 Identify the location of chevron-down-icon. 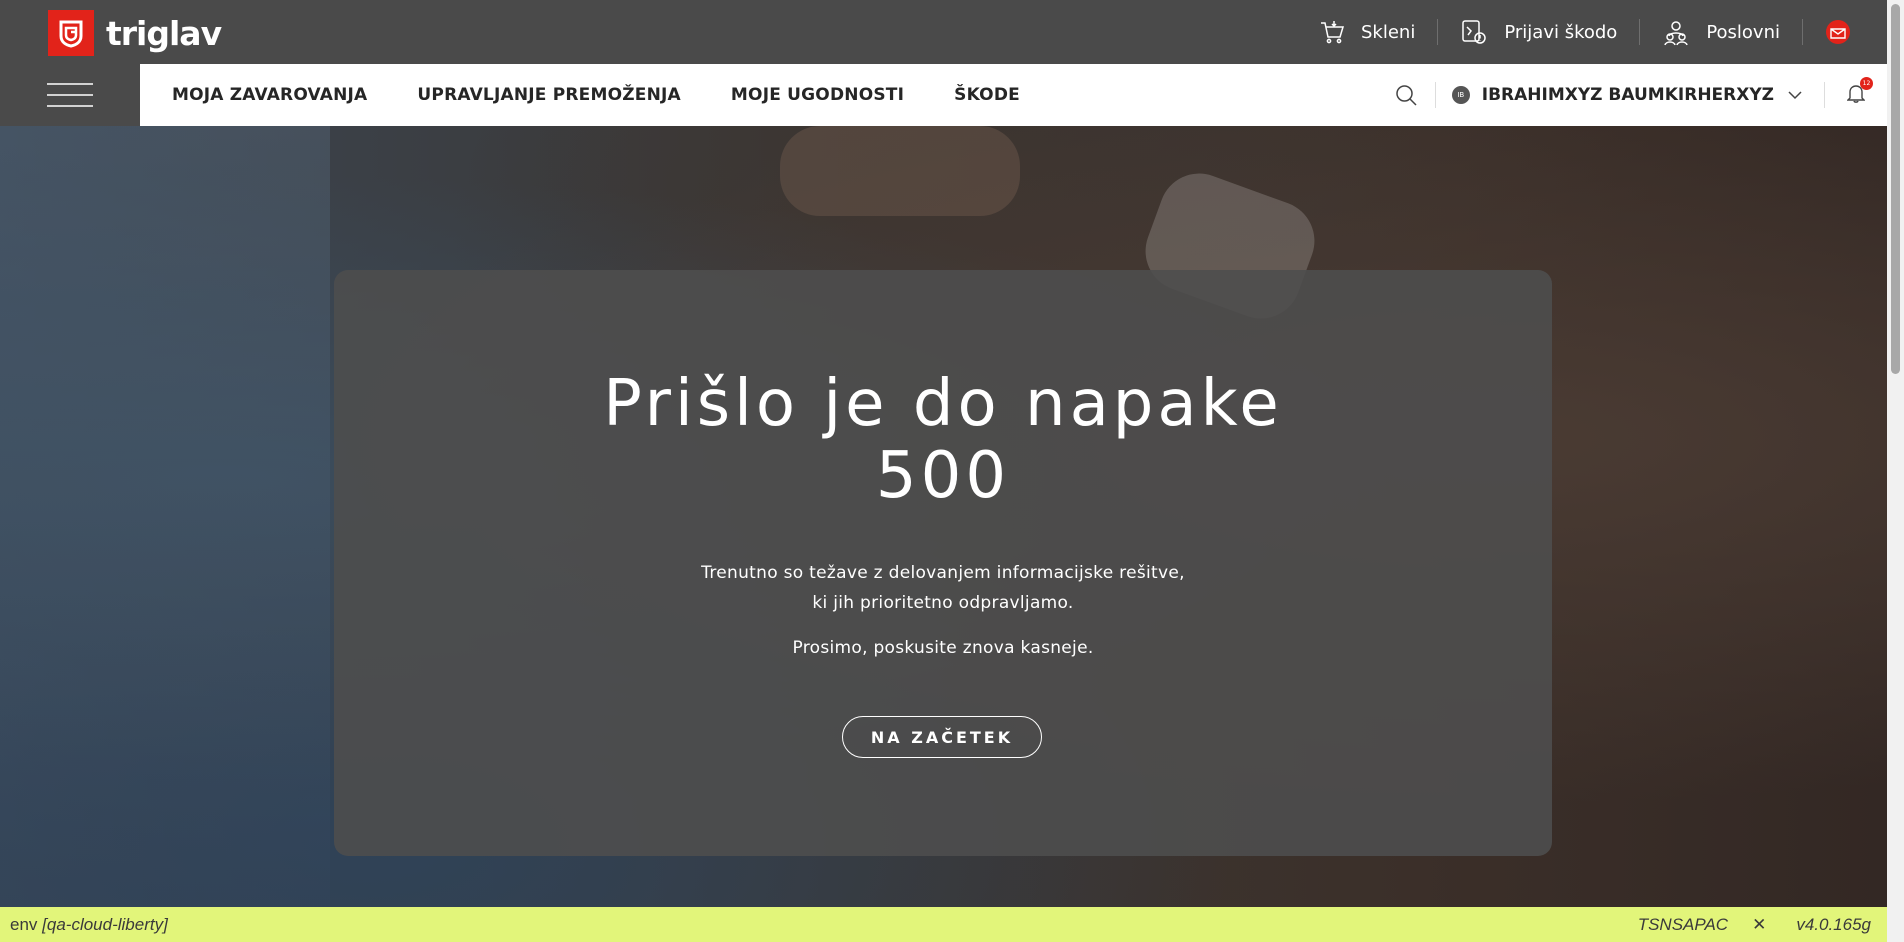
(1795, 95).